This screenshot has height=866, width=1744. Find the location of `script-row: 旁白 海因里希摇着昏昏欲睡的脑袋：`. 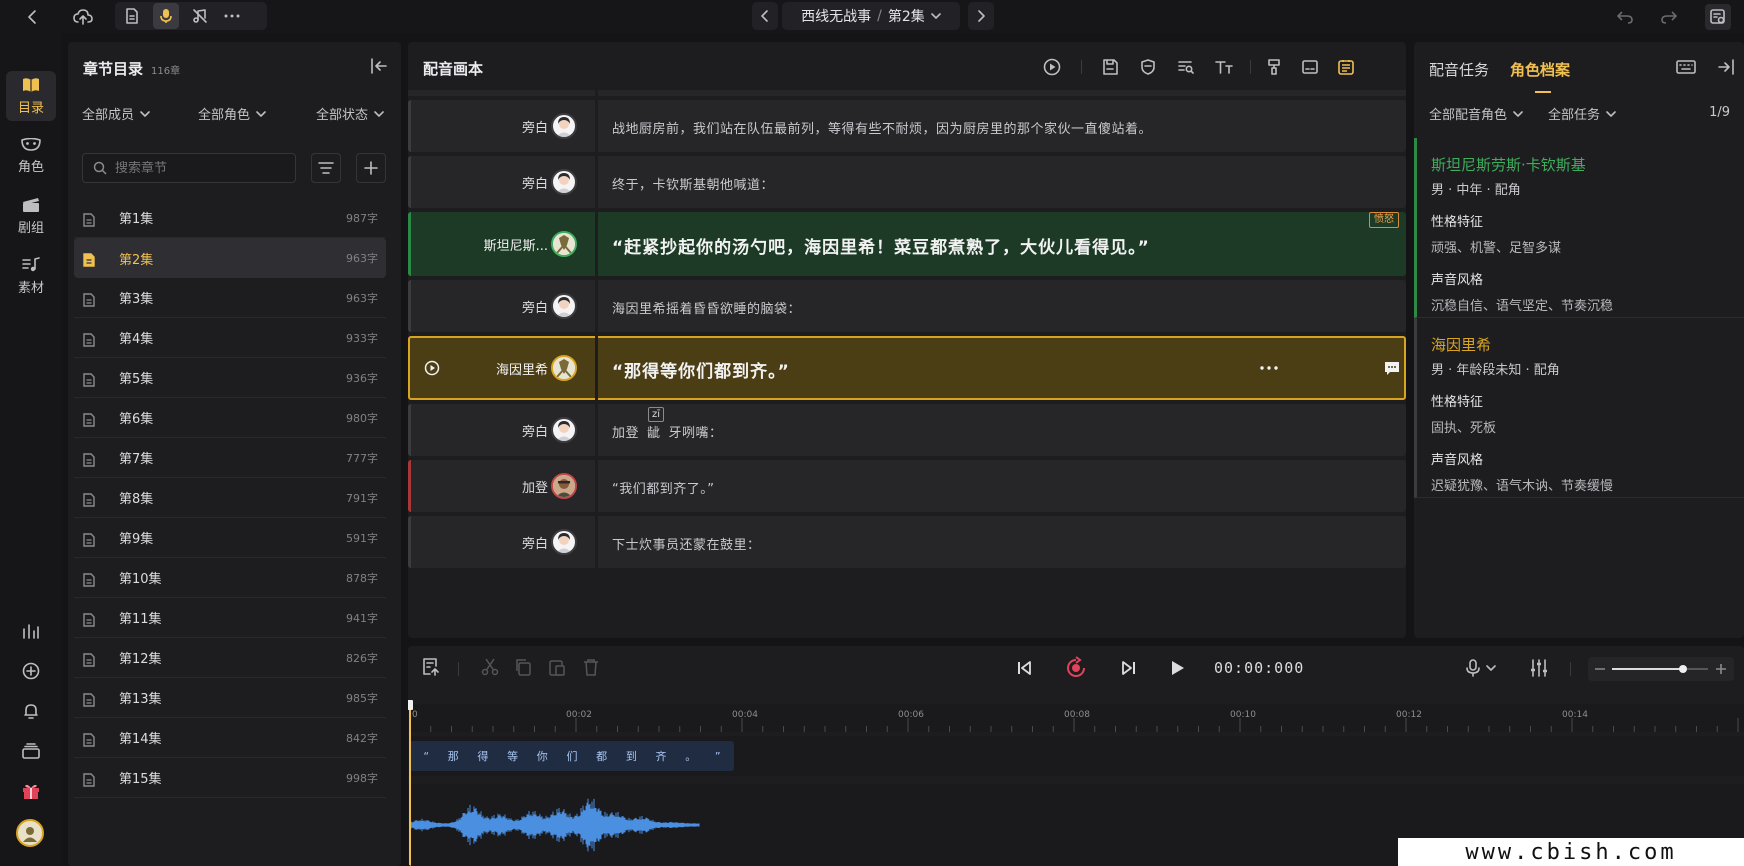

script-row: 旁白 海因里希摇着昏昏欲睡的脑袋： is located at coordinates (907, 306).